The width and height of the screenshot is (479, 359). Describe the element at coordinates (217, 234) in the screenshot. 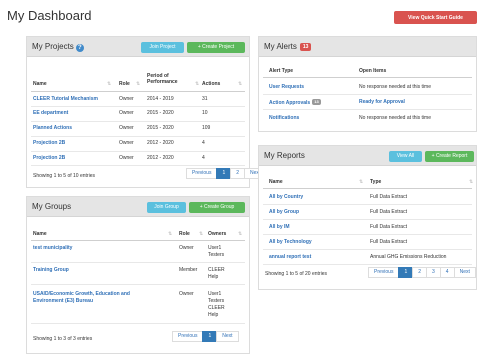

I see `col-header-owners: Owners` at that location.